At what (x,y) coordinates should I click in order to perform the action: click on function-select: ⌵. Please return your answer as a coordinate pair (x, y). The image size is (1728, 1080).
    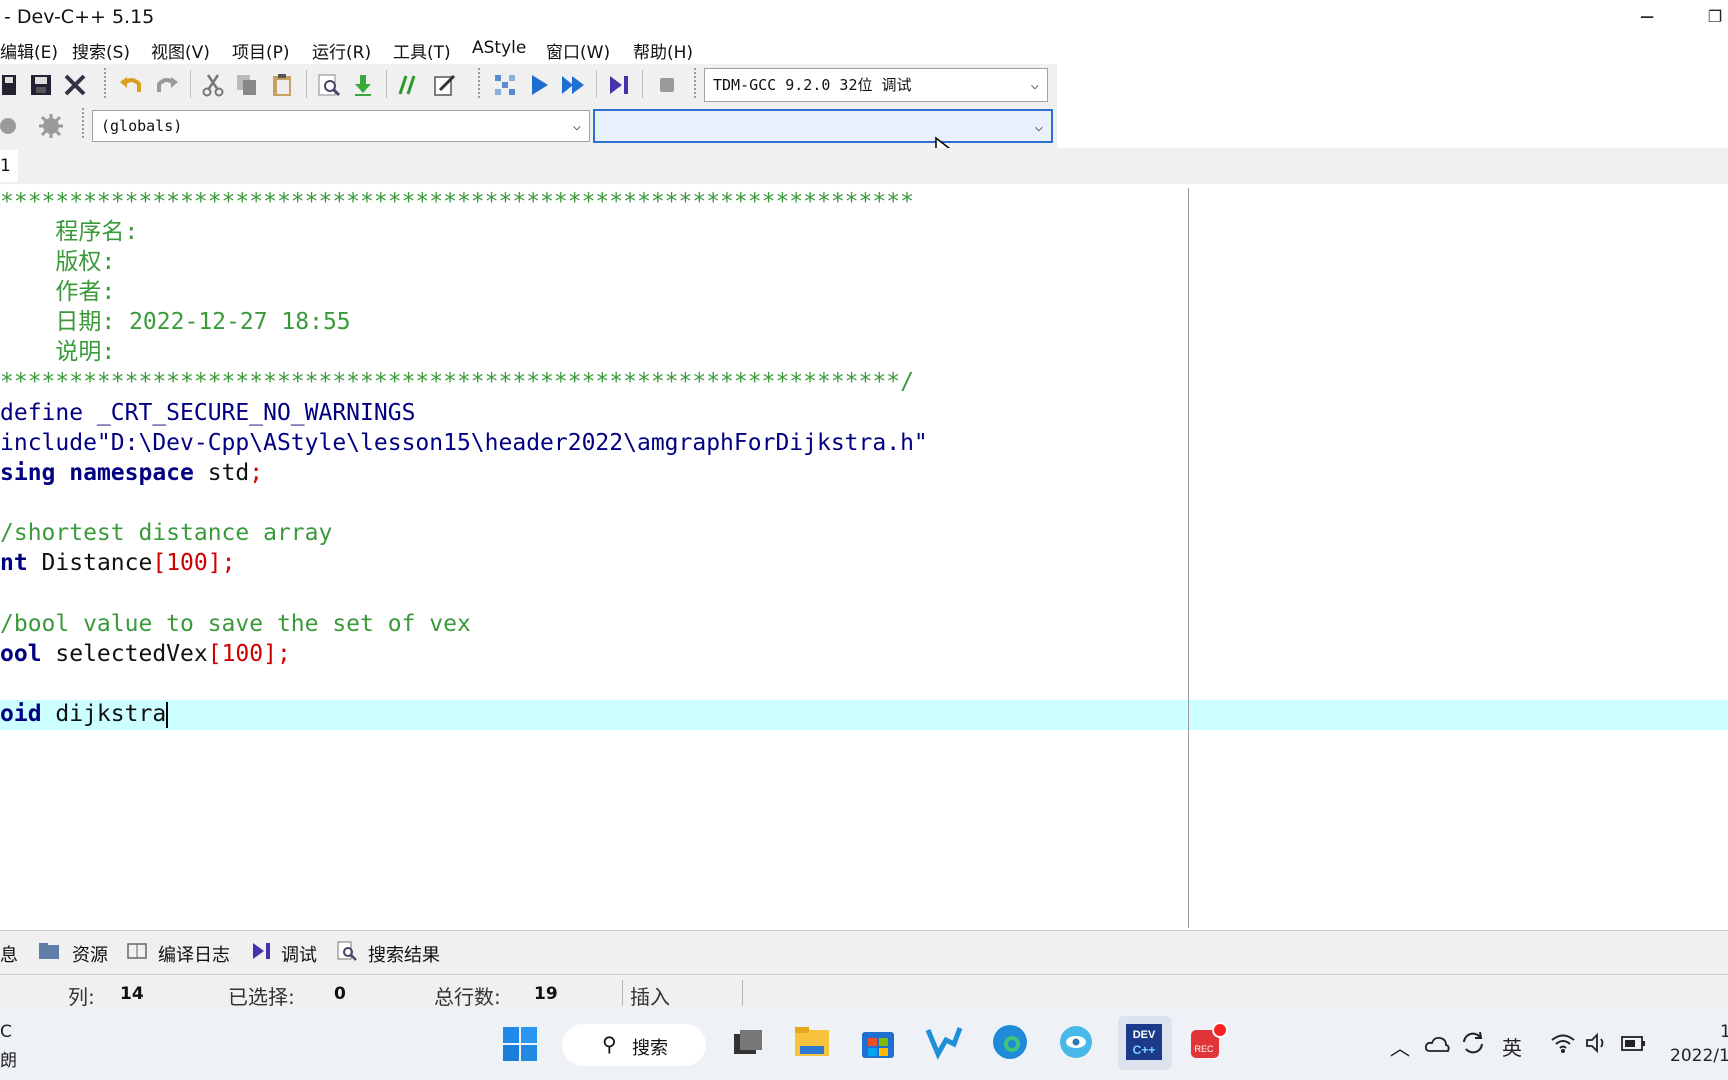
    Looking at the image, I should click on (823, 126).